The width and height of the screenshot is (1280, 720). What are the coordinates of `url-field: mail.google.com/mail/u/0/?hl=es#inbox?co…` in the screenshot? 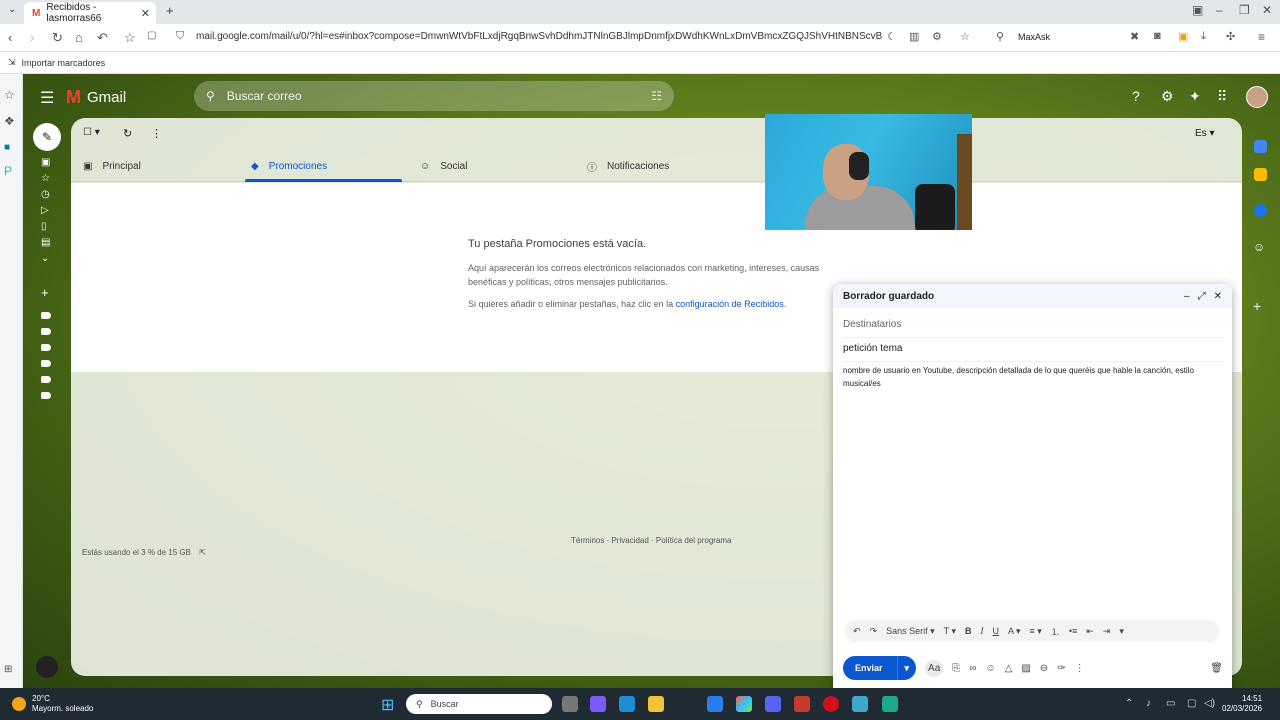 It's located at (539, 36).